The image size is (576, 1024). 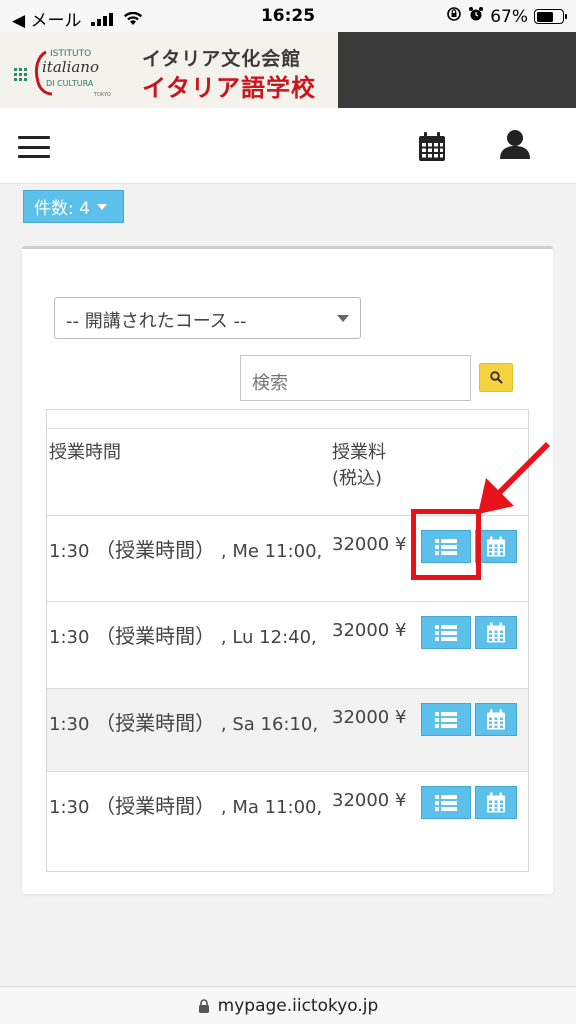 What do you see at coordinates (70, 67) in the screenshot?
I see `logo-text-italiano: italiano` at bounding box center [70, 67].